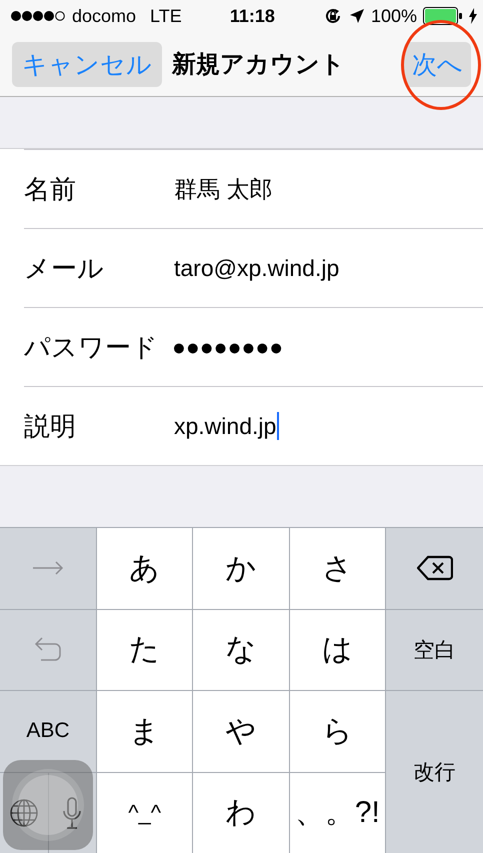  I want to click on space-key: 空白, so click(434, 650).